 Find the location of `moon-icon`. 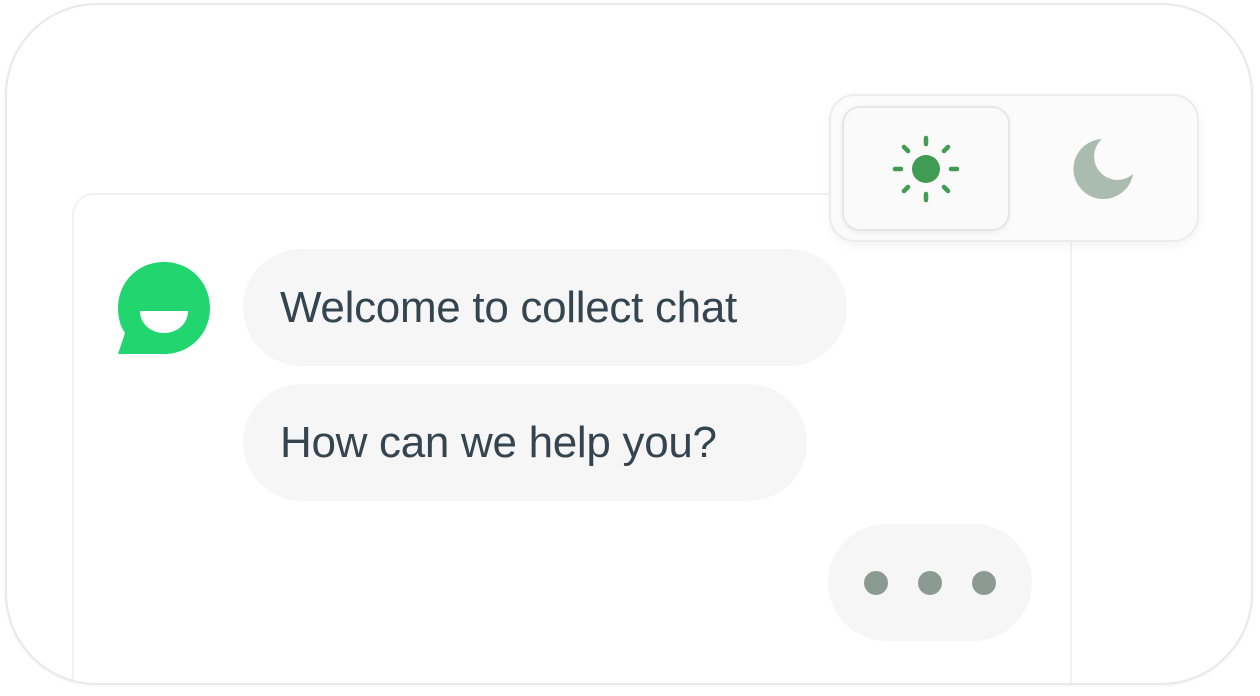

moon-icon is located at coordinates (1103, 168).